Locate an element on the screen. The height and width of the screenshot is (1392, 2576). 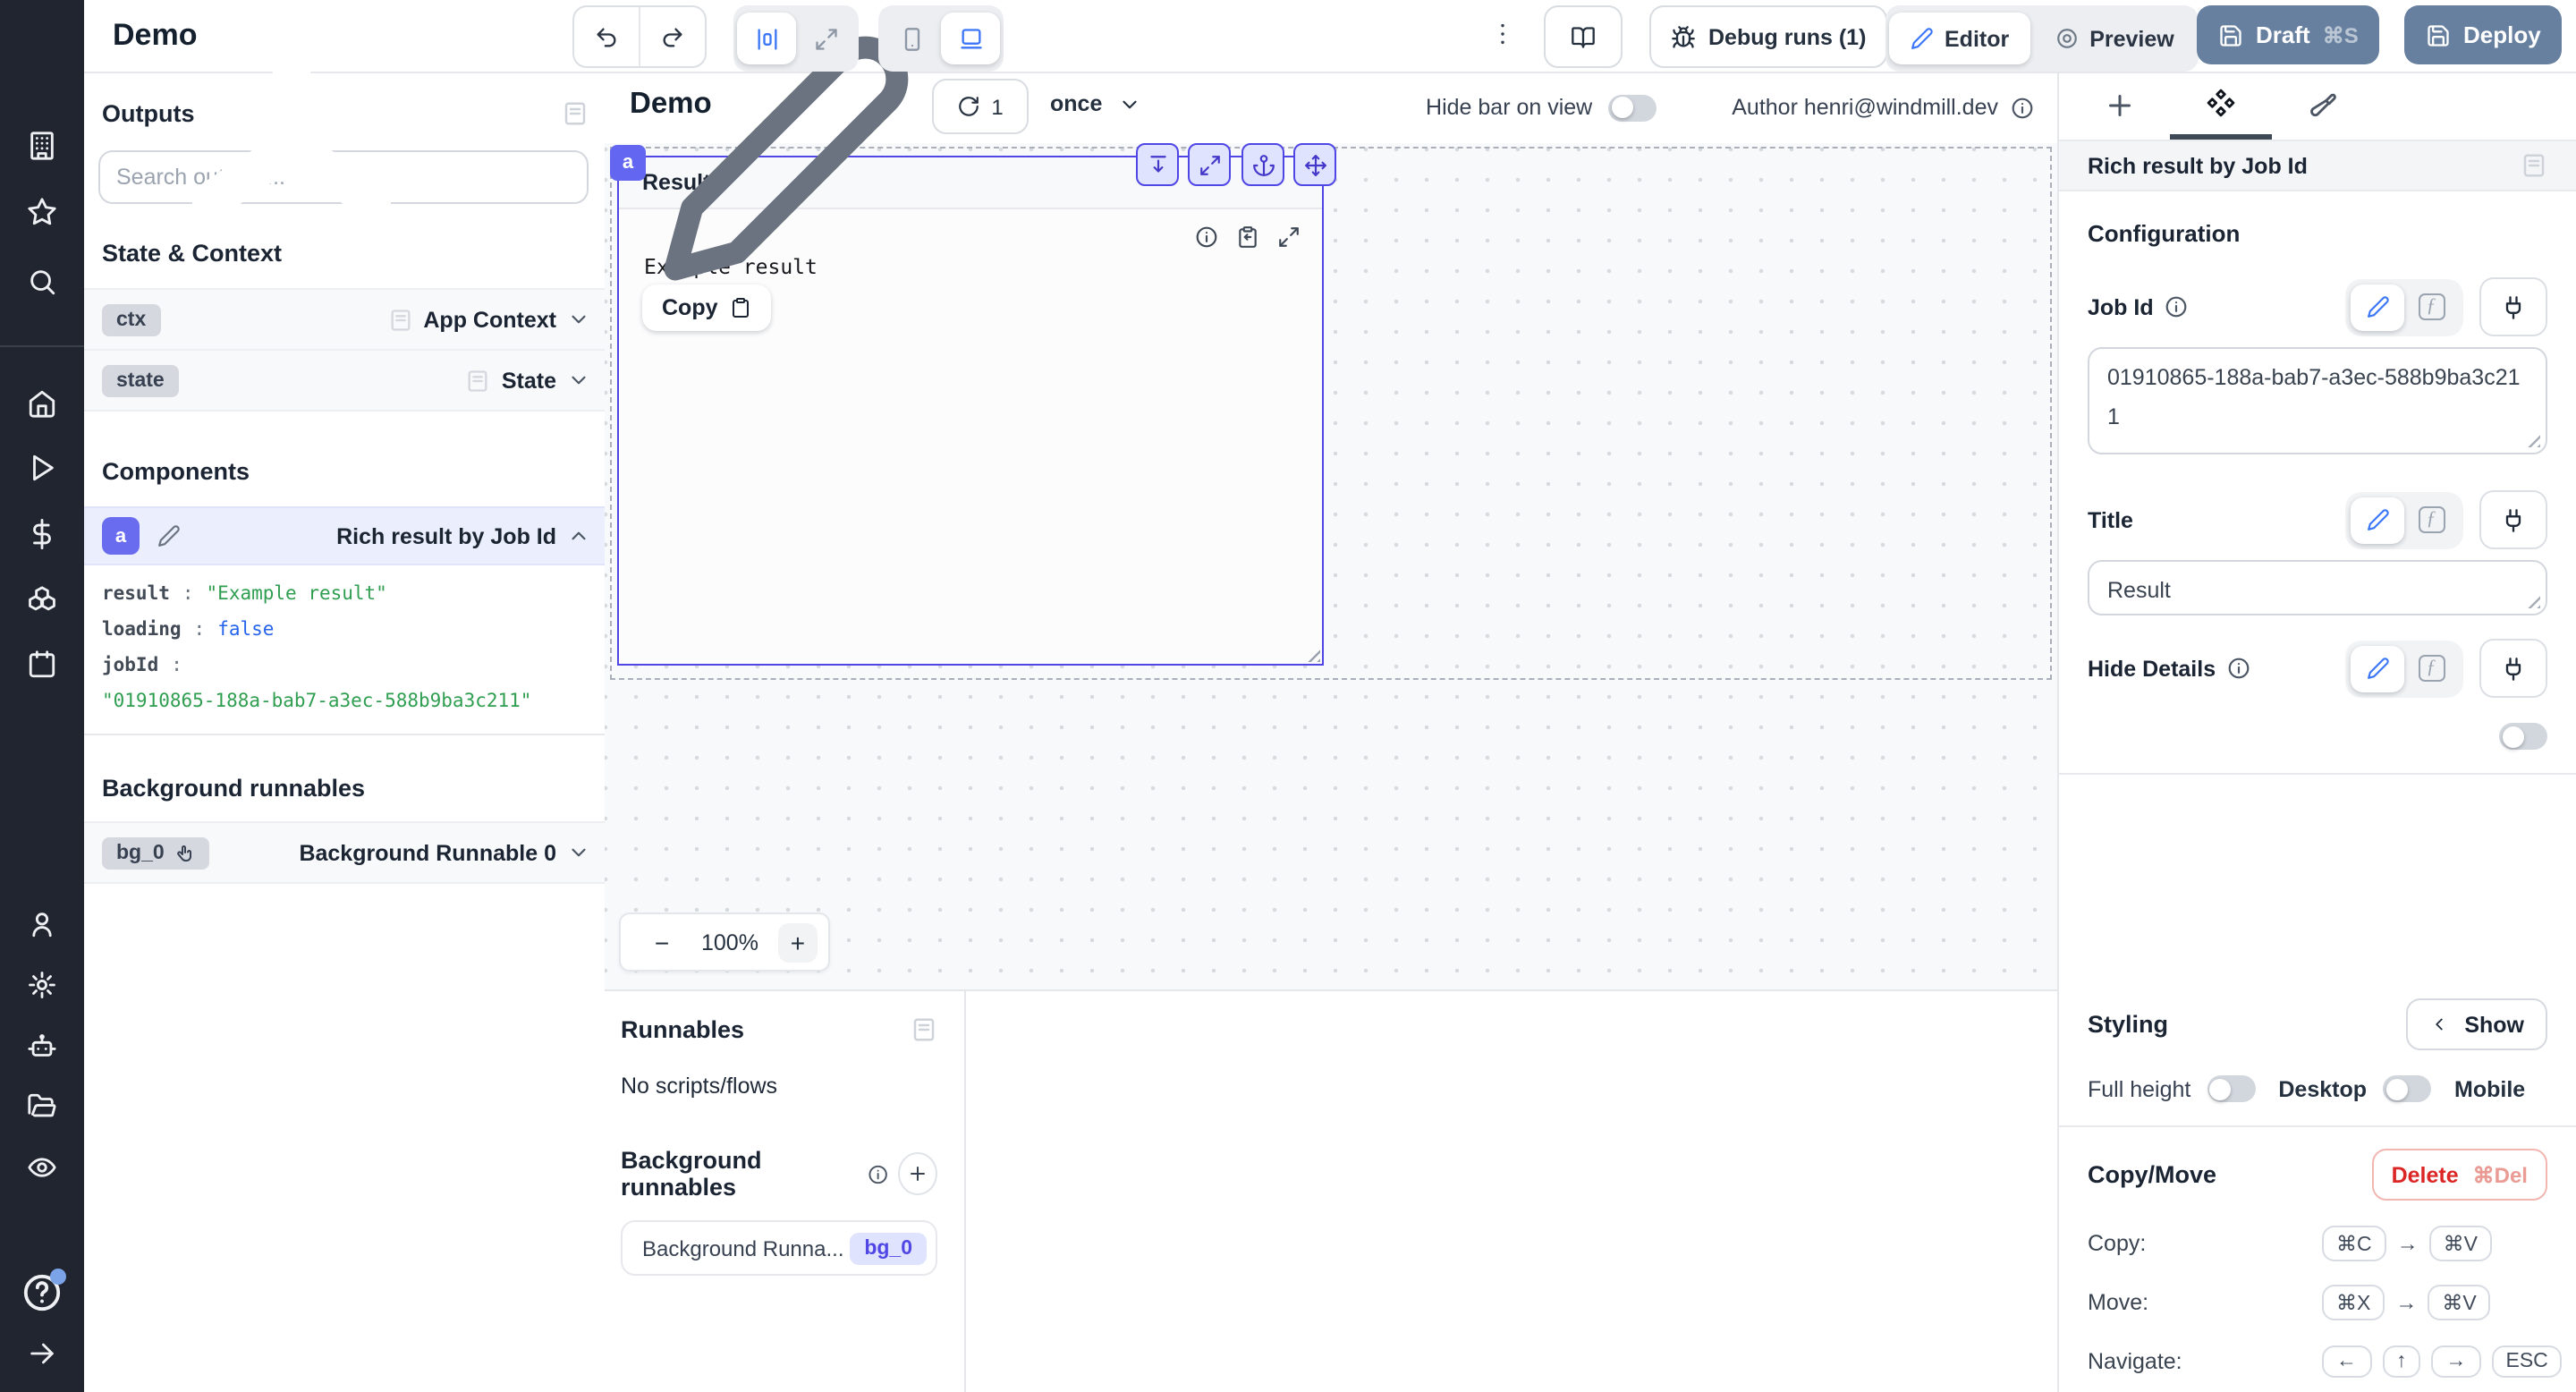
function-icon: ƒ is located at coordinates (2431, 306).